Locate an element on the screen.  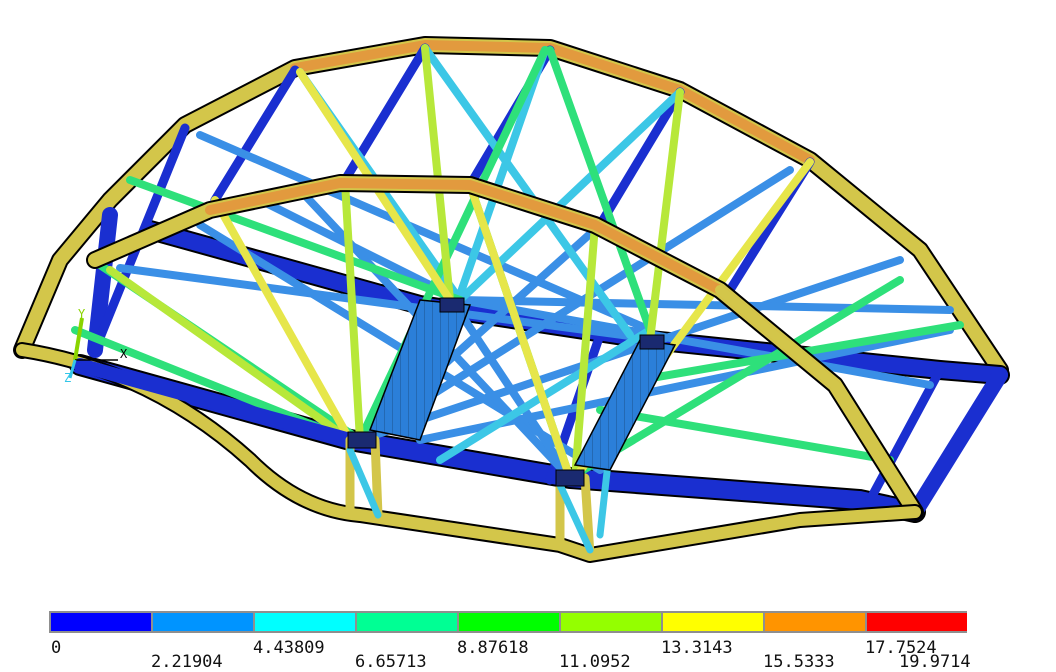
legend-label: 0 is located at coordinates (56, 648).